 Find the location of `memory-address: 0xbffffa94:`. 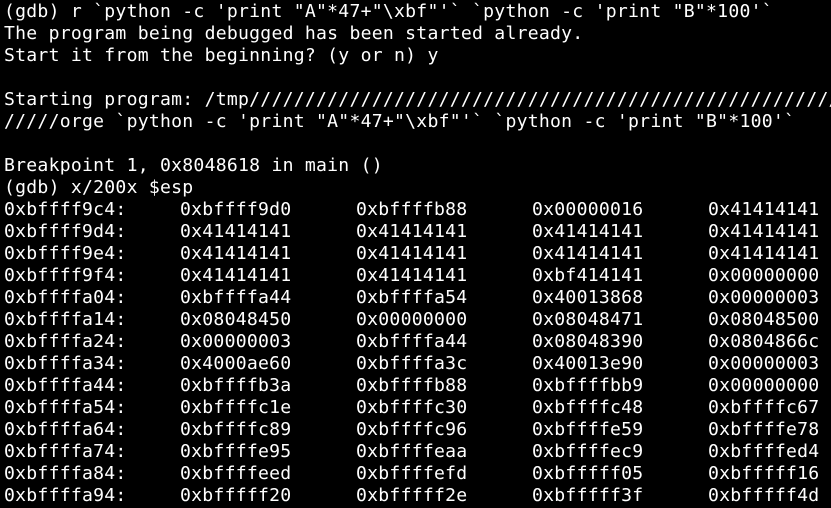

memory-address: 0xbffffa94: is located at coordinates (65, 495).